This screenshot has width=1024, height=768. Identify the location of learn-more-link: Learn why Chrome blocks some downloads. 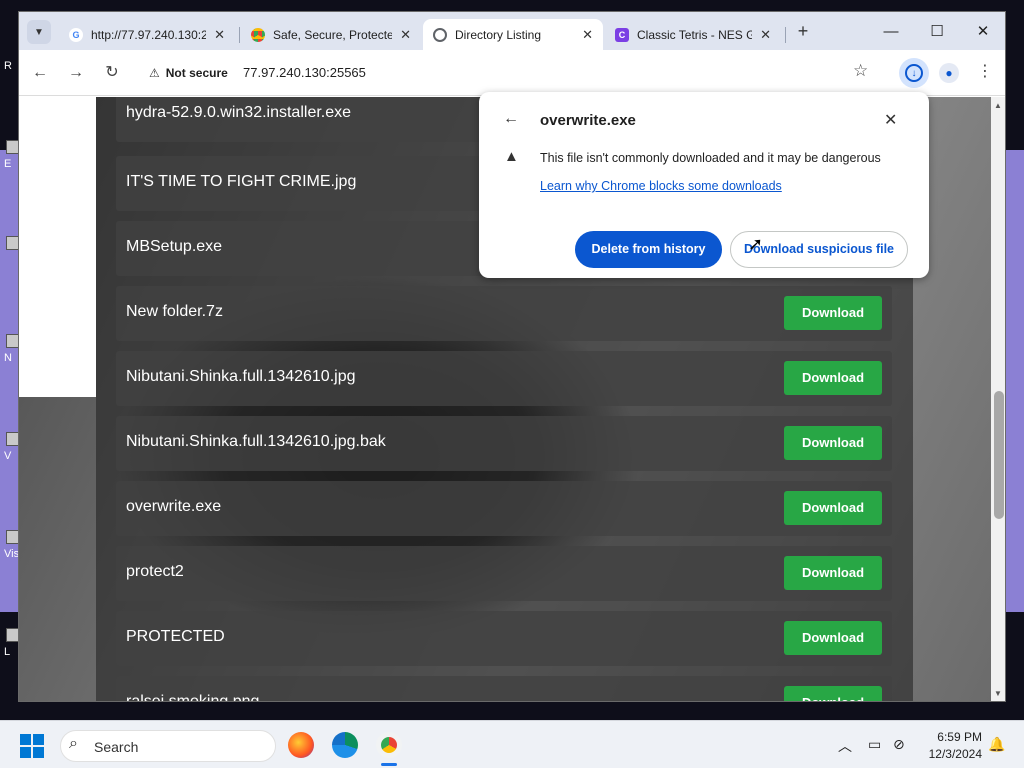
(661, 186).